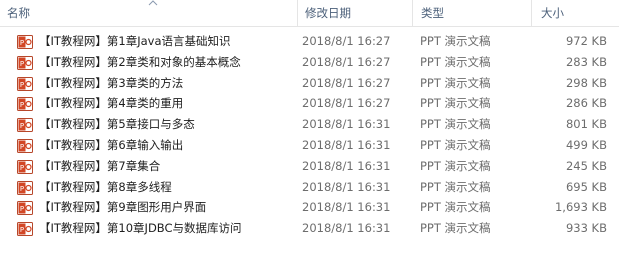 The image size is (619, 257). I want to click on file-name: 【IT教程网】第7章集合, so click(100, 165).